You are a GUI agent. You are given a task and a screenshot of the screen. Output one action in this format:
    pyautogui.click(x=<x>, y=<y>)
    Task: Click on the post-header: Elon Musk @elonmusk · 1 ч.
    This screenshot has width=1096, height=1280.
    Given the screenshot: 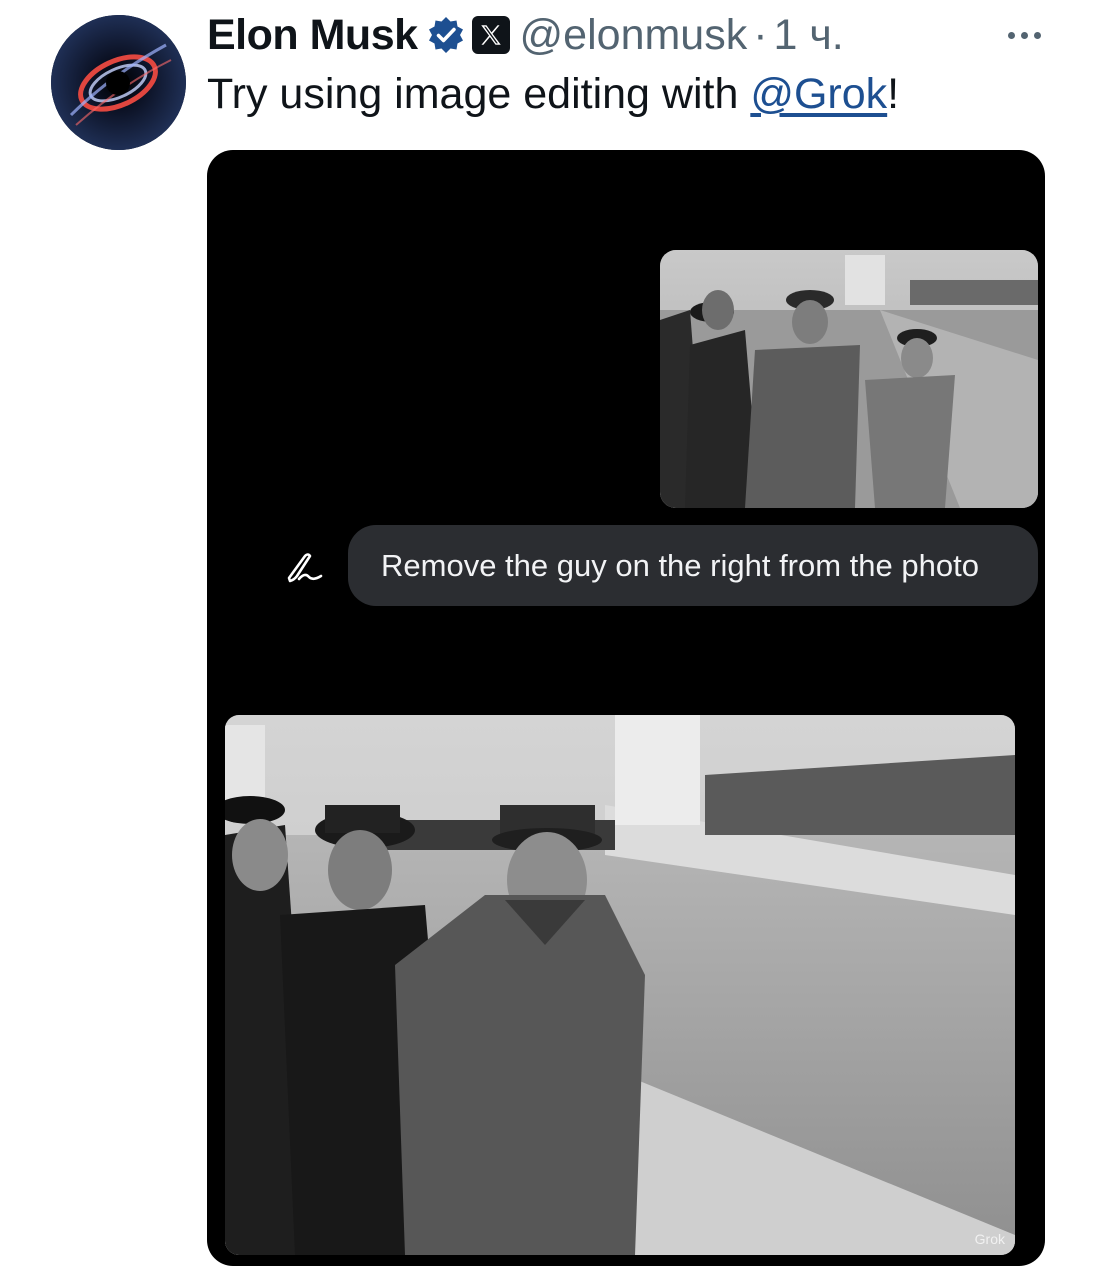 What is the action you would take?
    pyautogui.click(x=525, y=35)
    